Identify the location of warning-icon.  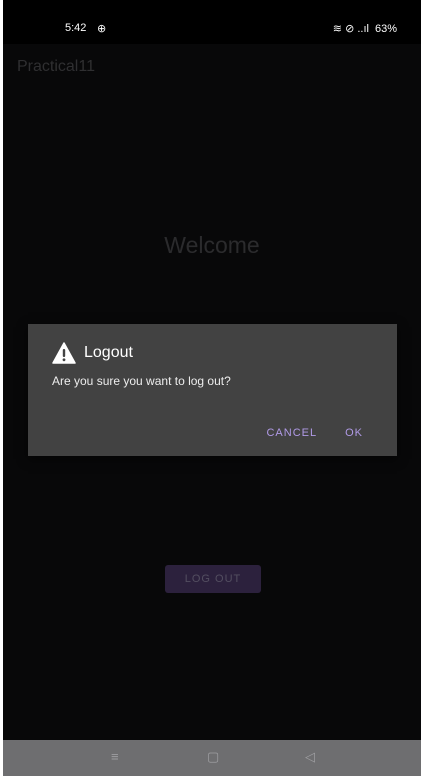
(64, 353).